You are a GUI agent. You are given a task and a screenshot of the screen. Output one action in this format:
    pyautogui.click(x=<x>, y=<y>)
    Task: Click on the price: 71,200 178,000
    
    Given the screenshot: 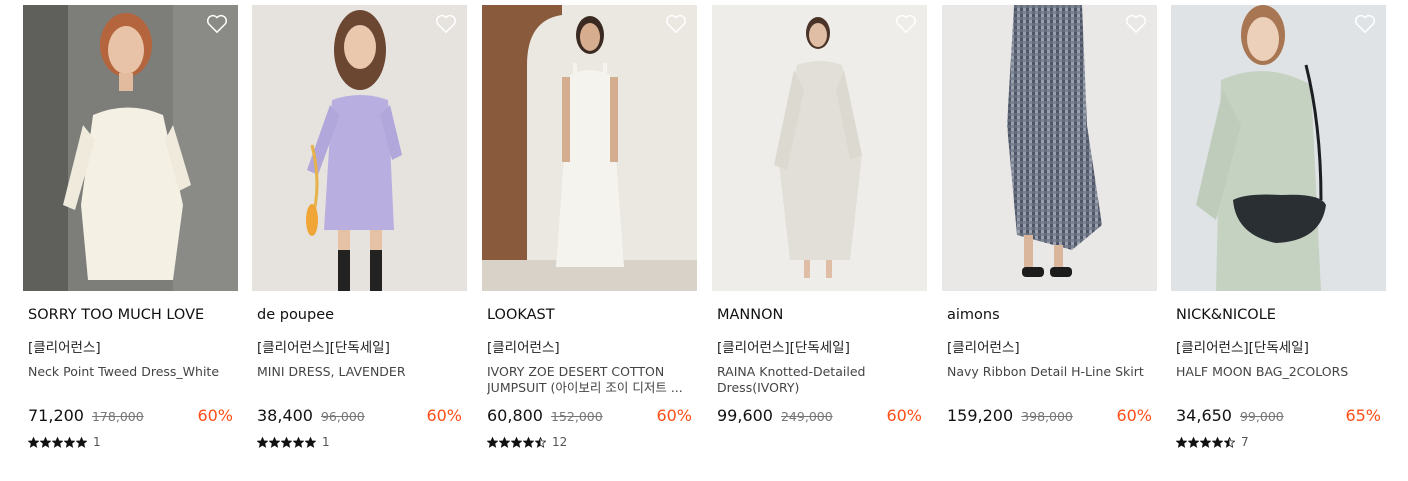 What is the action you would take?
    pyautogui.click(x=86, y=415)
    